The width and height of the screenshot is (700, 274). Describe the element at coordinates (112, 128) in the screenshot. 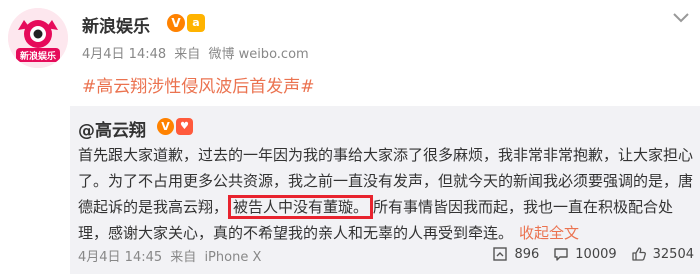

I see `original-author: @高云翔` at that location.